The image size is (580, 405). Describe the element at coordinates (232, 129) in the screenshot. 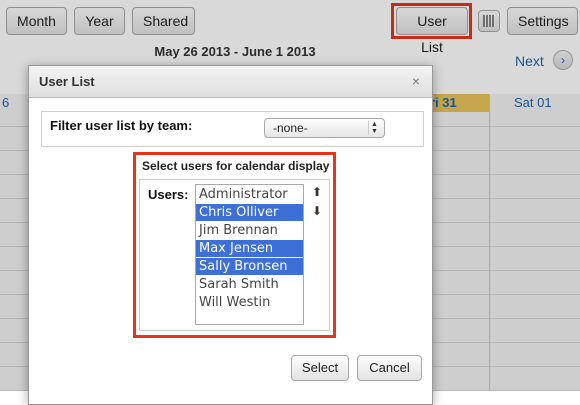

I see `filter-panel: Filter user list by team: -none- ▲ ▼` at that location.